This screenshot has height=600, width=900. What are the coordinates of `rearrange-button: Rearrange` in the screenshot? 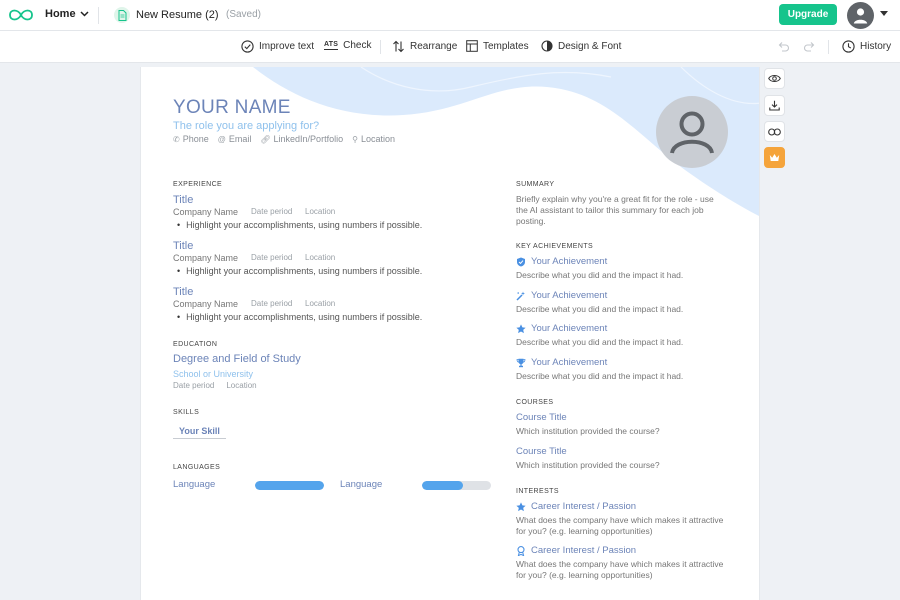 It's located at (424, 46).